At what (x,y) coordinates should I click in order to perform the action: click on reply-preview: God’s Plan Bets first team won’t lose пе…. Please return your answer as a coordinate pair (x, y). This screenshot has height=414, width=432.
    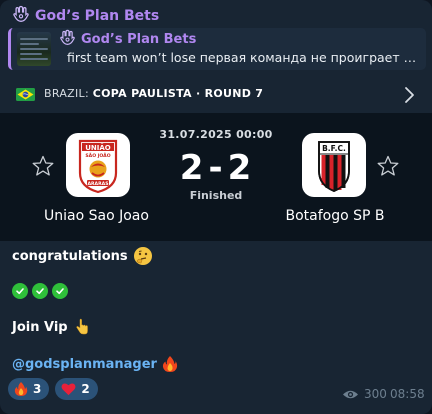
    Looking at the image, I should click on (217, 49).